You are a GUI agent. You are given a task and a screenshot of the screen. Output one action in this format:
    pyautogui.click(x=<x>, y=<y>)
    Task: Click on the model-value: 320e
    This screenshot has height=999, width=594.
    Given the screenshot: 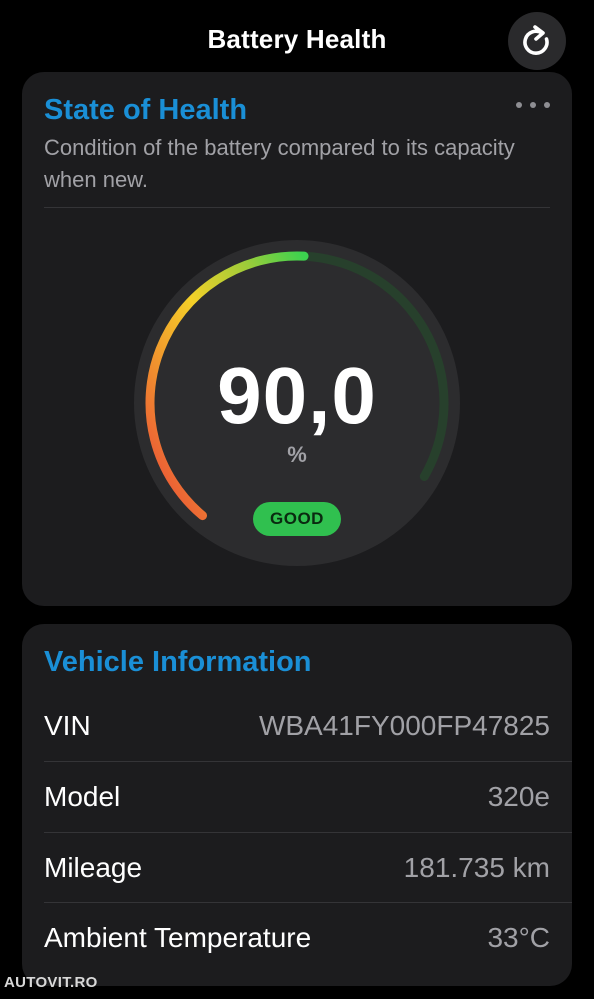 What is the action you would take?
    pyautogui.click(x=518, y=796)
    